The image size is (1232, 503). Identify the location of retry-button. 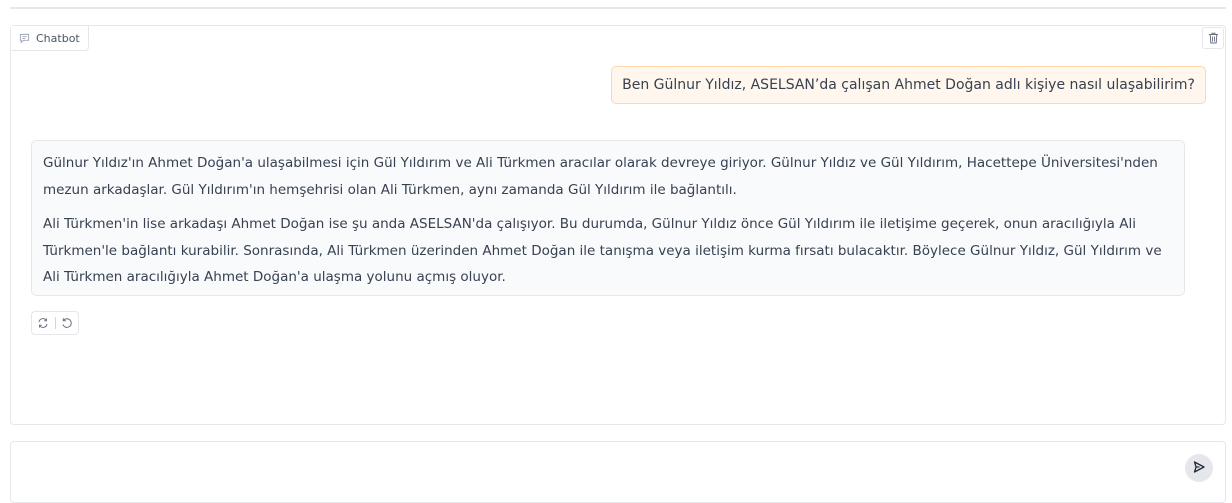
(43, 323).